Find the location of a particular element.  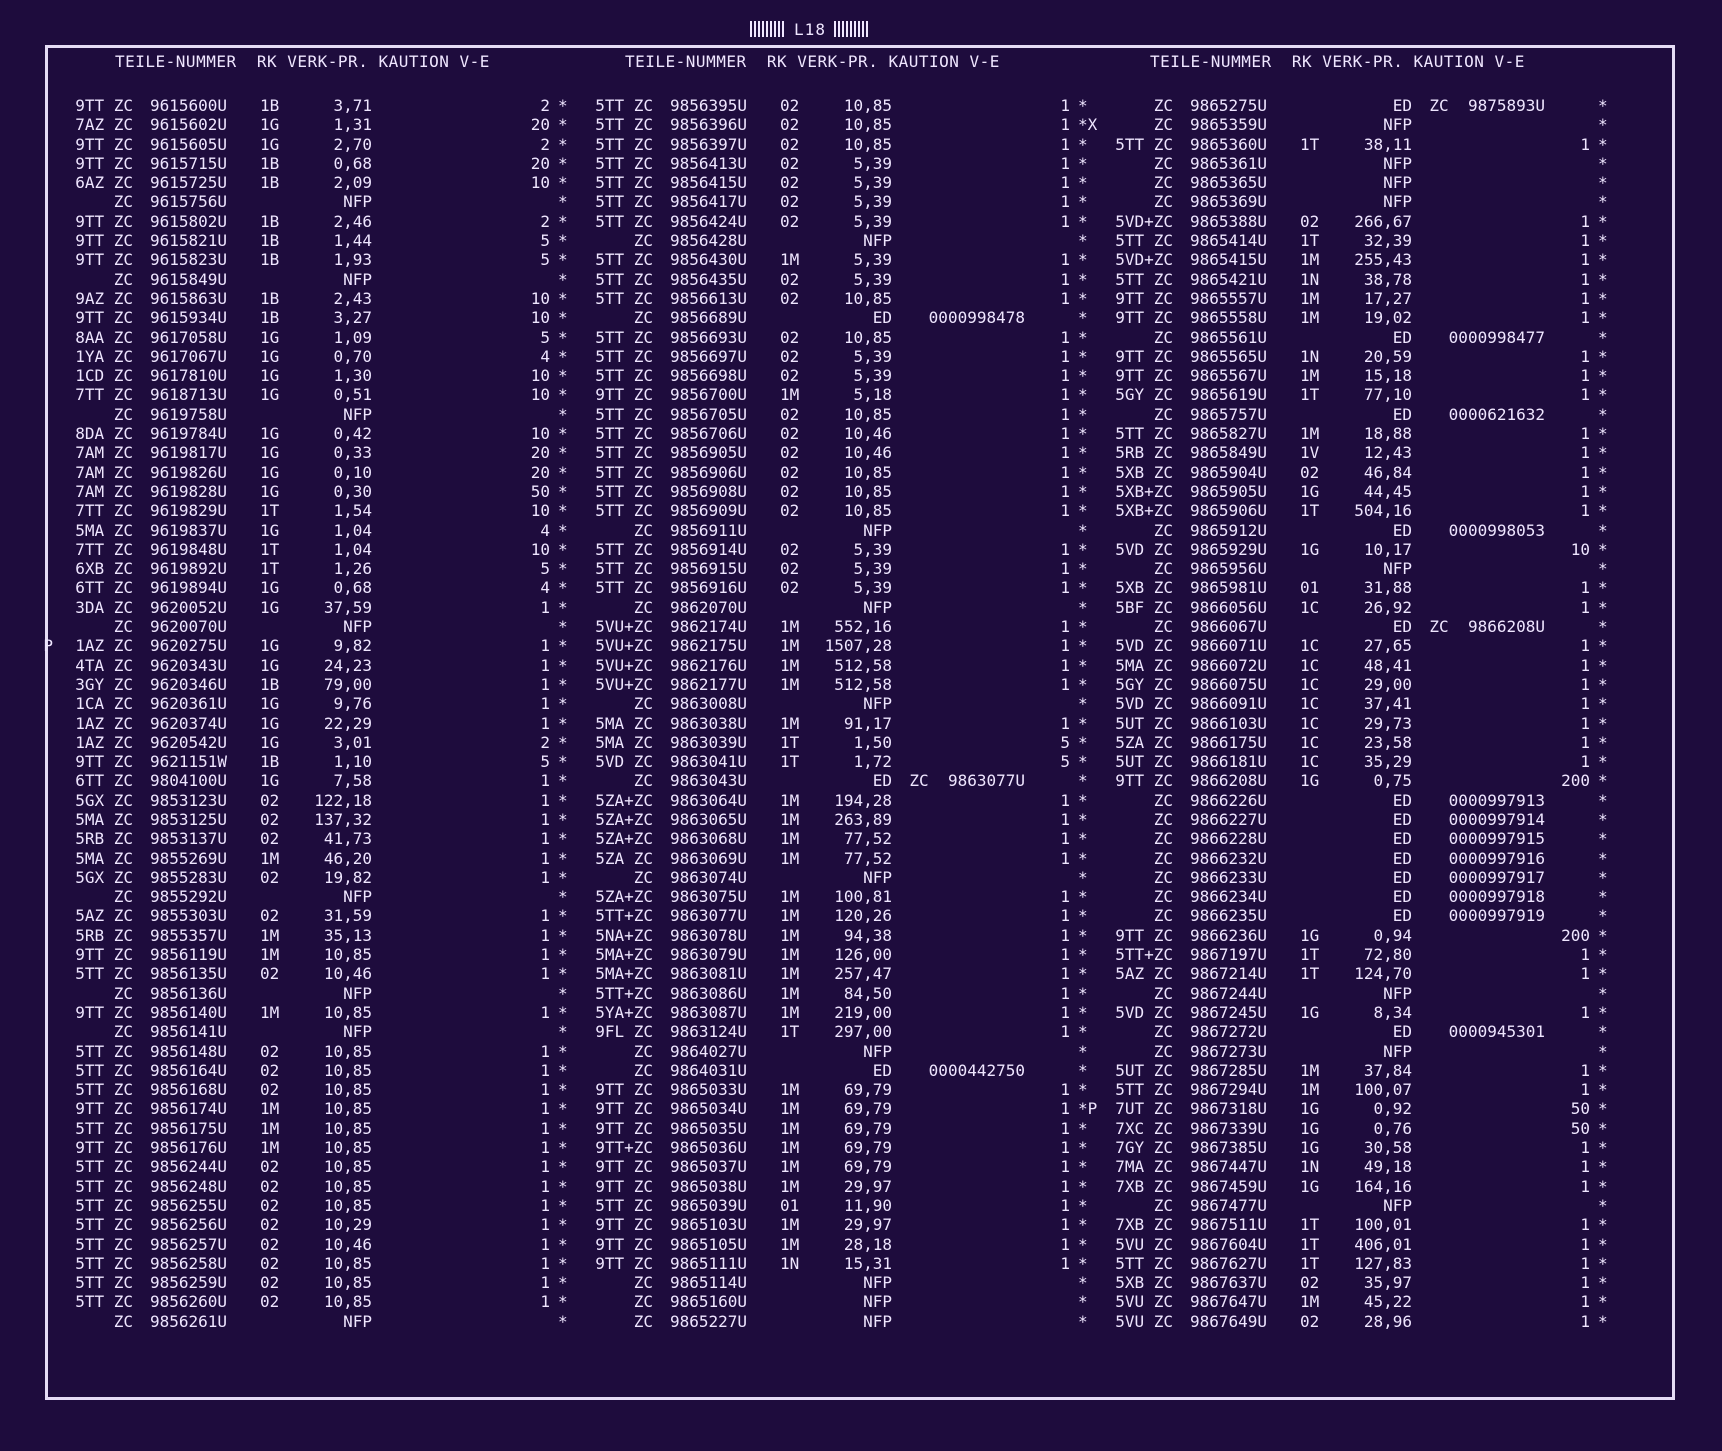

cell-num: 9620374U is located at coordinates (189, 723).